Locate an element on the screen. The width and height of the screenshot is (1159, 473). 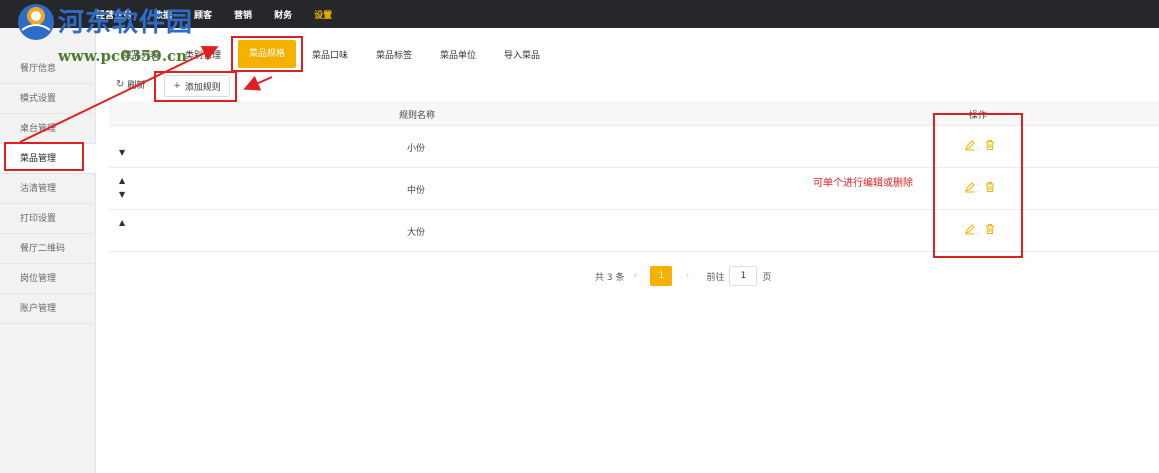
tab-dish-tag: 菜品标签 is located at coordinates (394, 54).